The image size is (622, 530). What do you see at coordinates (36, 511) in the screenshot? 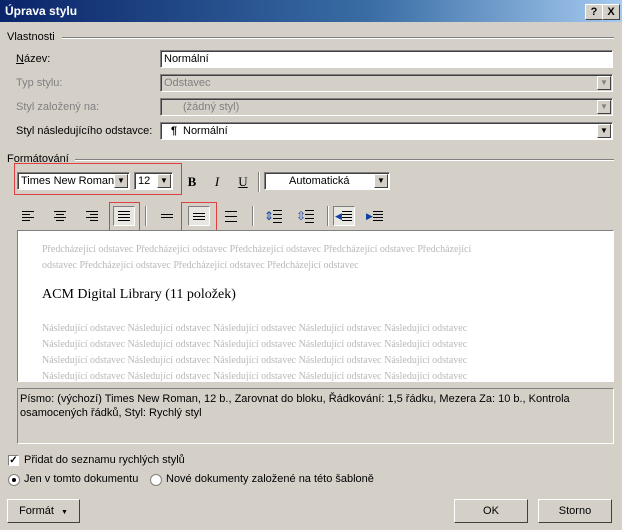
I see `format-button-label: Formát` at bounding box center [36, 511].